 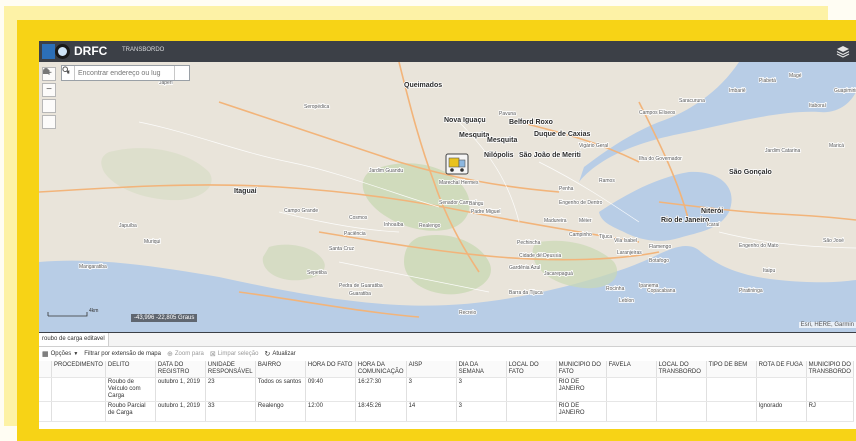 I want to click on column-header: DELITO, so click(x=130, y=369).